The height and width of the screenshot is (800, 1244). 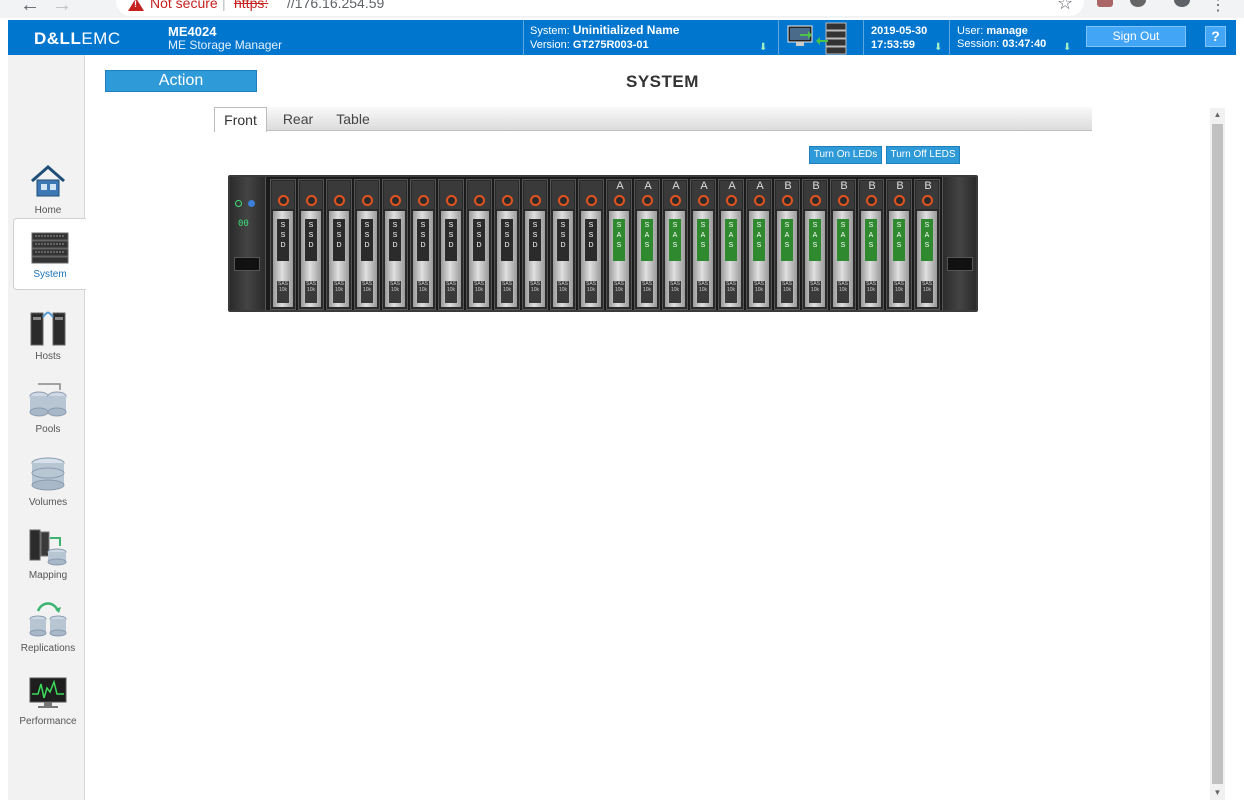 I want to click on forward-icon: →, so click(x=62, y=8).